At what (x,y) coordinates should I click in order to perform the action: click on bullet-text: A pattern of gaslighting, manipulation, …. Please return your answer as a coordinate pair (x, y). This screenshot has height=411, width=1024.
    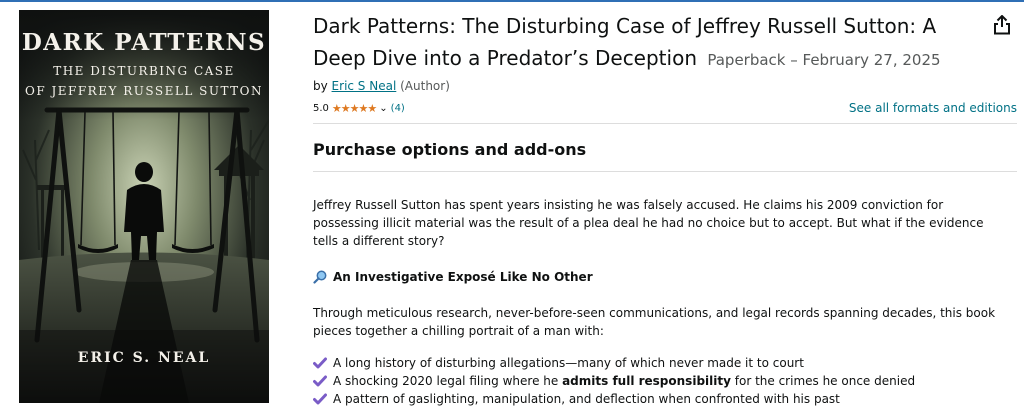
    Looking at the image, I should click on (586, 399).